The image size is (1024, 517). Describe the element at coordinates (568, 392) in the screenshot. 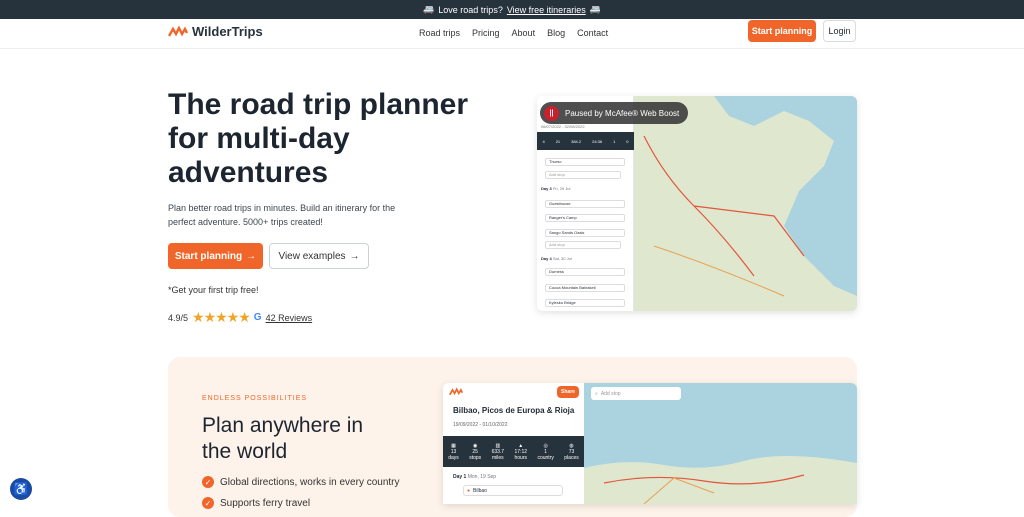

I see `share-button: Share` at that location.